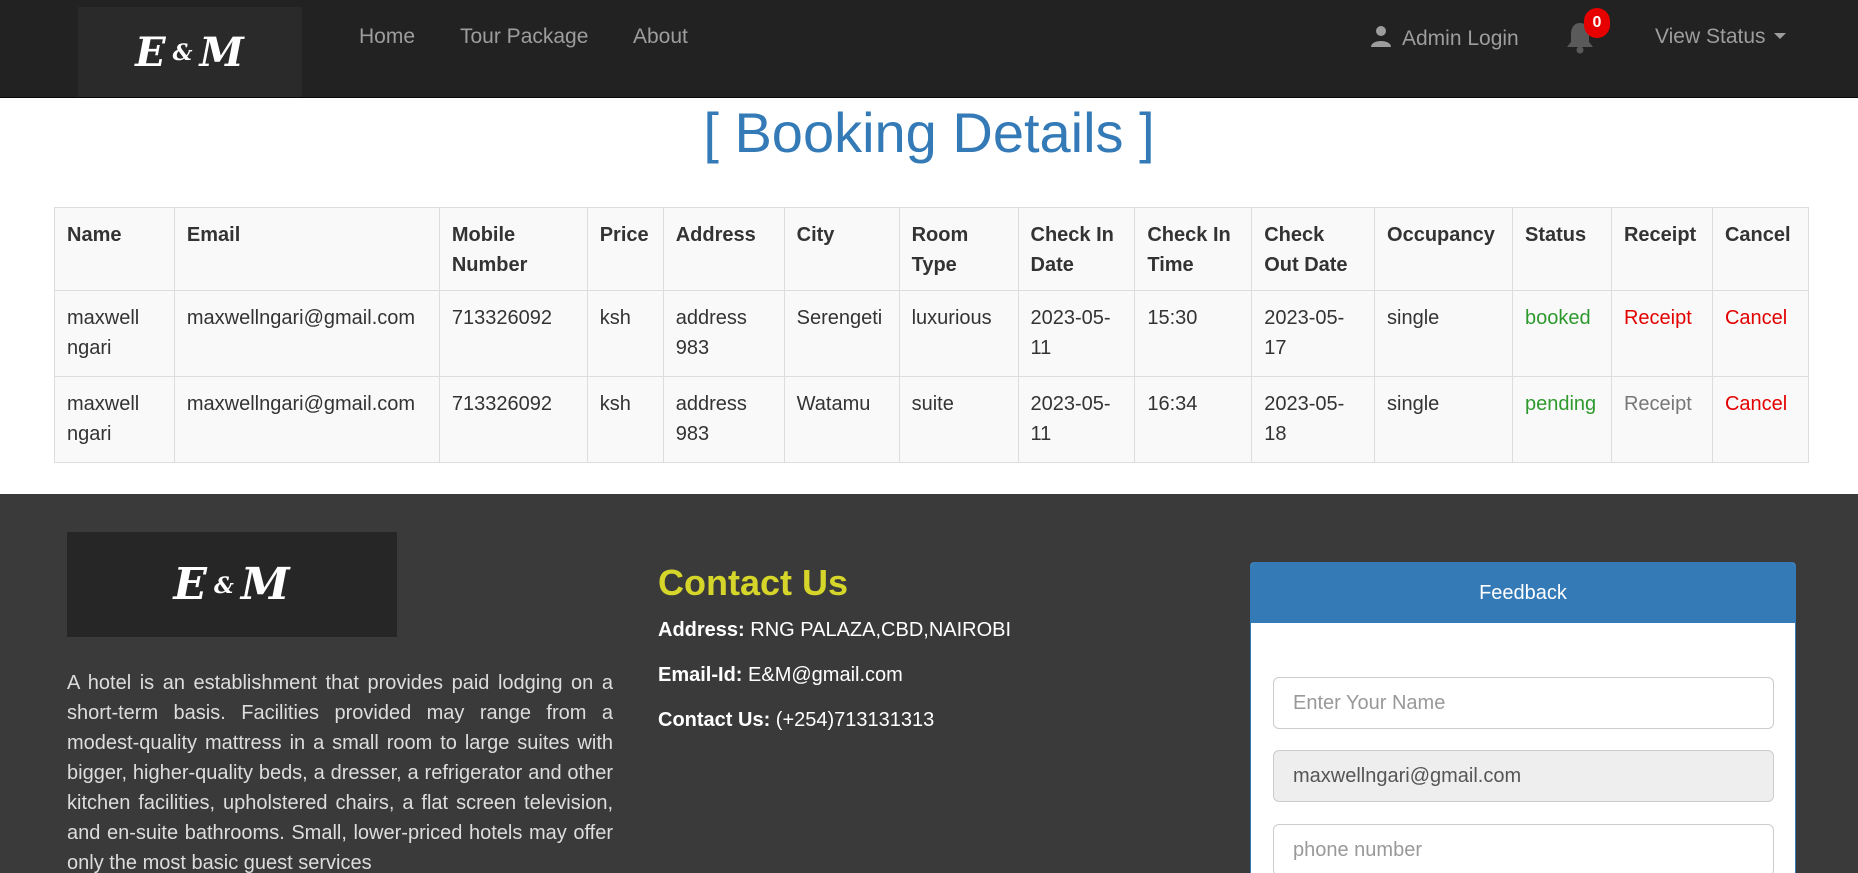 The height and width of the screenshot is (873, 1858). What do you see at coordinates (1523, 848) in the screenshot?
I see `phone-input` at bounding box center [1523, 848].